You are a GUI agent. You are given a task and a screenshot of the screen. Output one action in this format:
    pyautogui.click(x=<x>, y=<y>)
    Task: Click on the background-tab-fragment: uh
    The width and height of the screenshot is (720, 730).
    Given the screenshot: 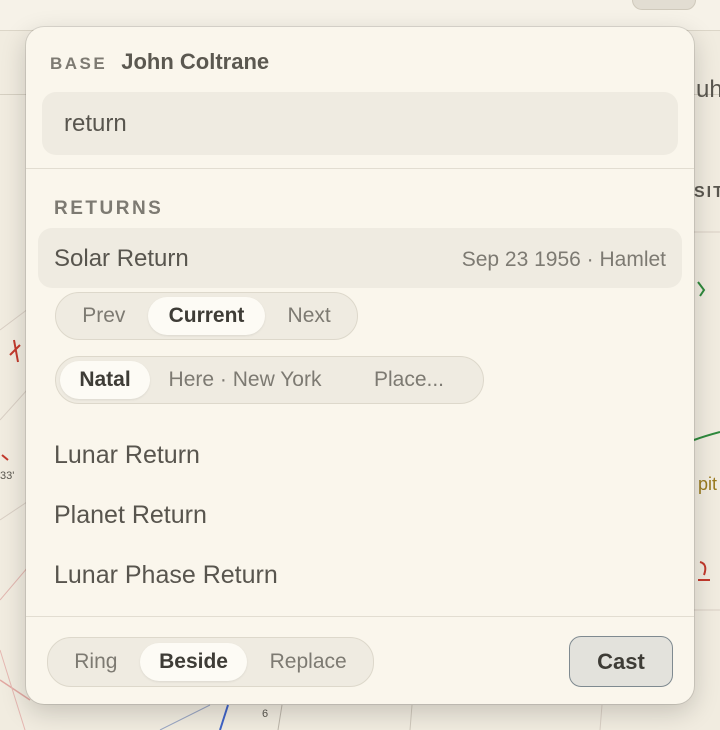 What is the action you would take?
    pyautogui.click(x=708, y=89)
    